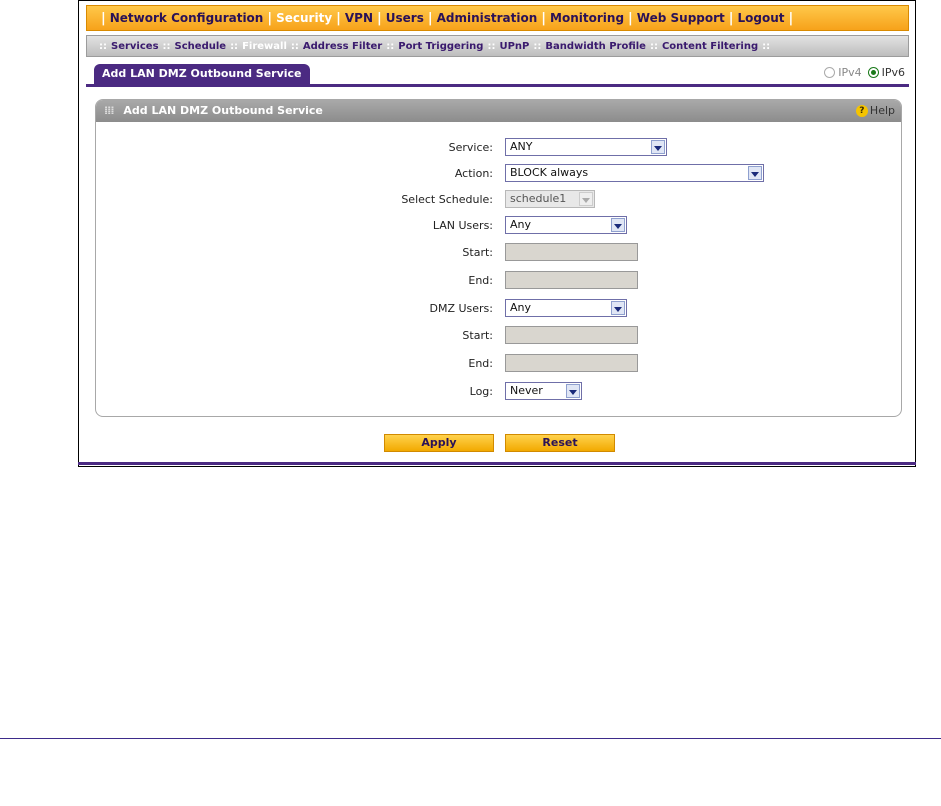 Image resolution: width=941 pixels, height=806 pixels. What do you see at coordinates (202, 74) in the screenshot?
I see `tab-add-lan-dmz-outbound: Add LAN DMZ Outbound Service` at bounding box center [202, 74].